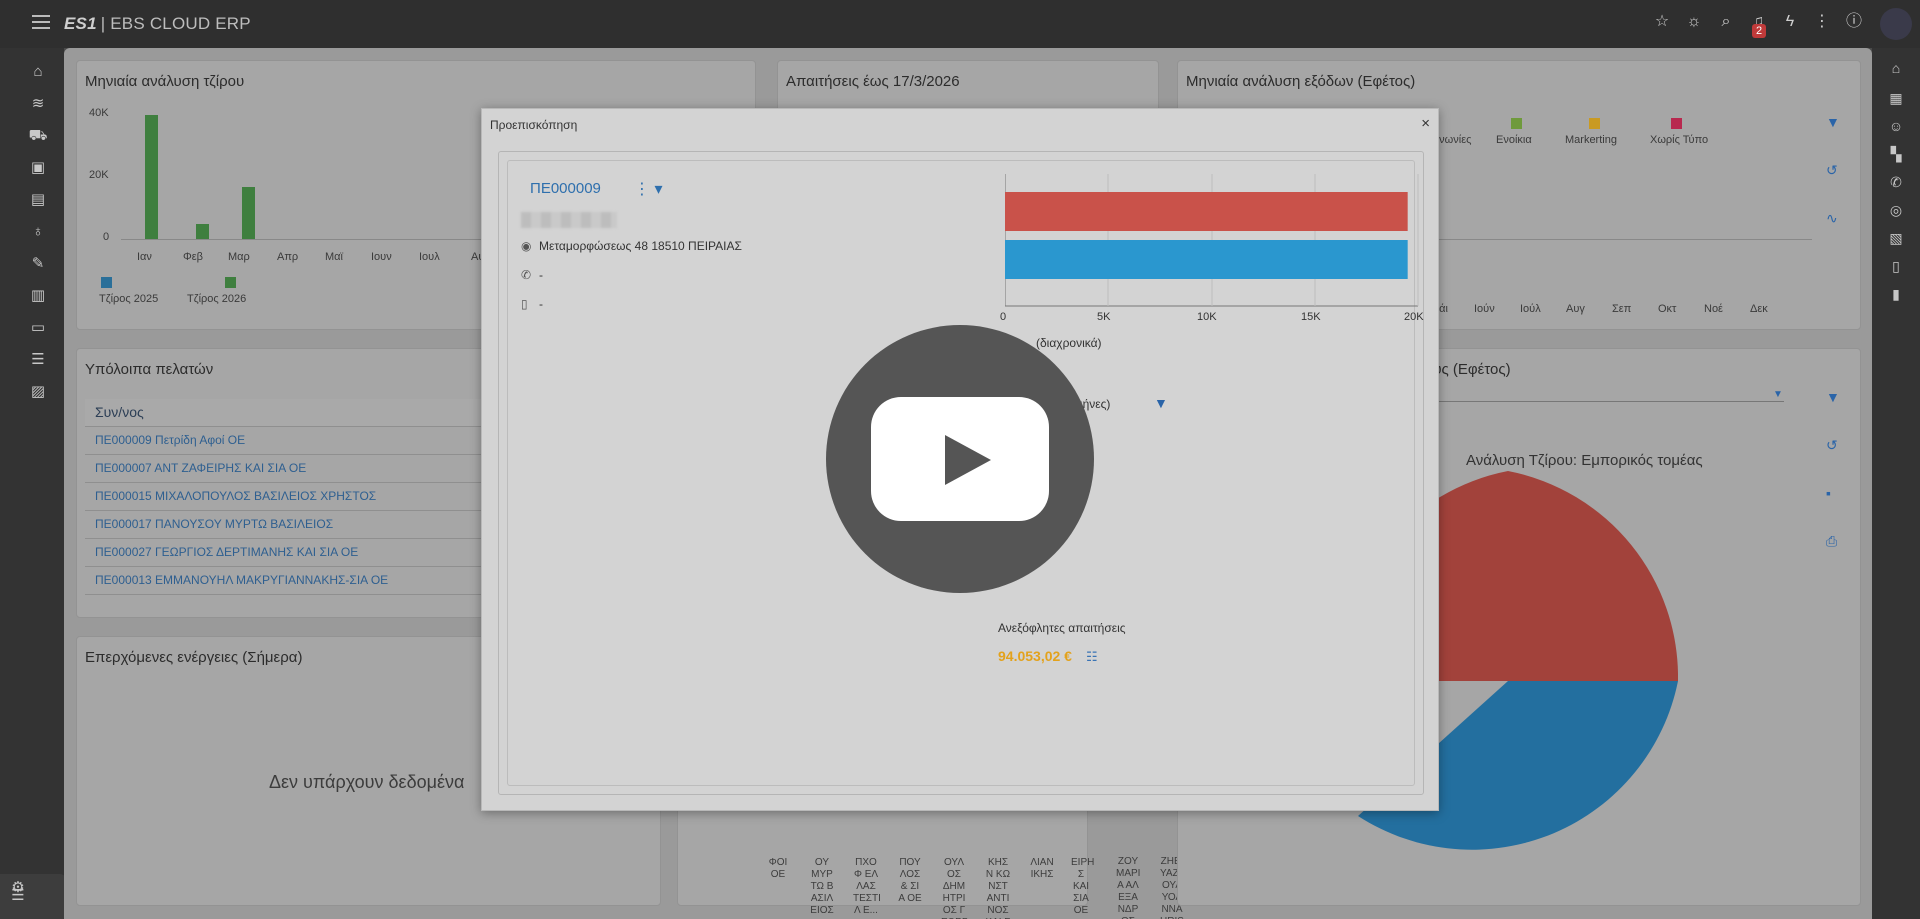 The image size is (1920, 919). I want to click on y-tick: 20K, so click(99, 175).